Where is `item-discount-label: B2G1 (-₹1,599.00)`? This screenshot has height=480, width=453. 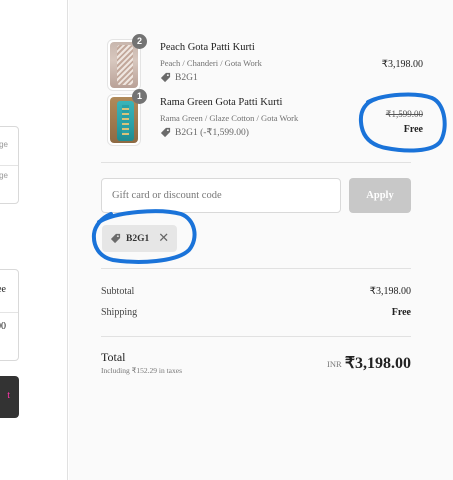 item-discount-label: B2G1 (-₹1,599.00) is located at coordinates (212, 133).